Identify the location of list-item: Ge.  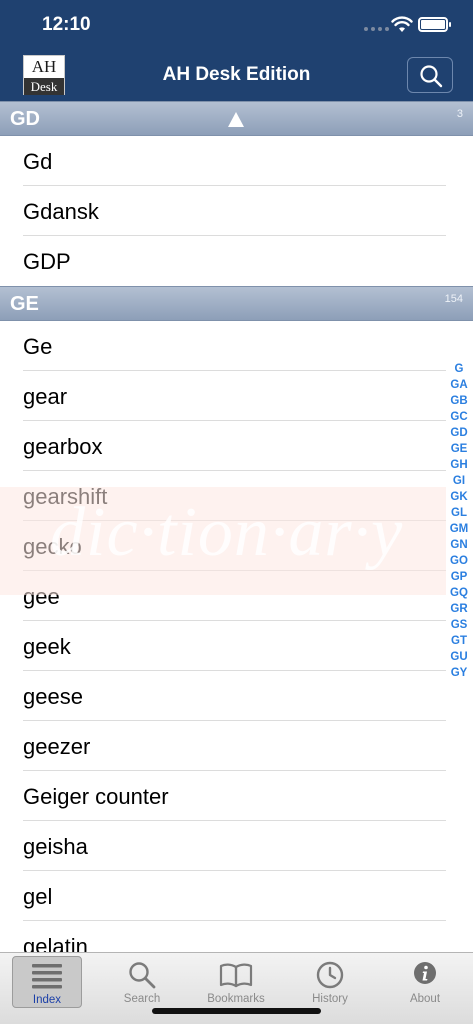
(236, 346).